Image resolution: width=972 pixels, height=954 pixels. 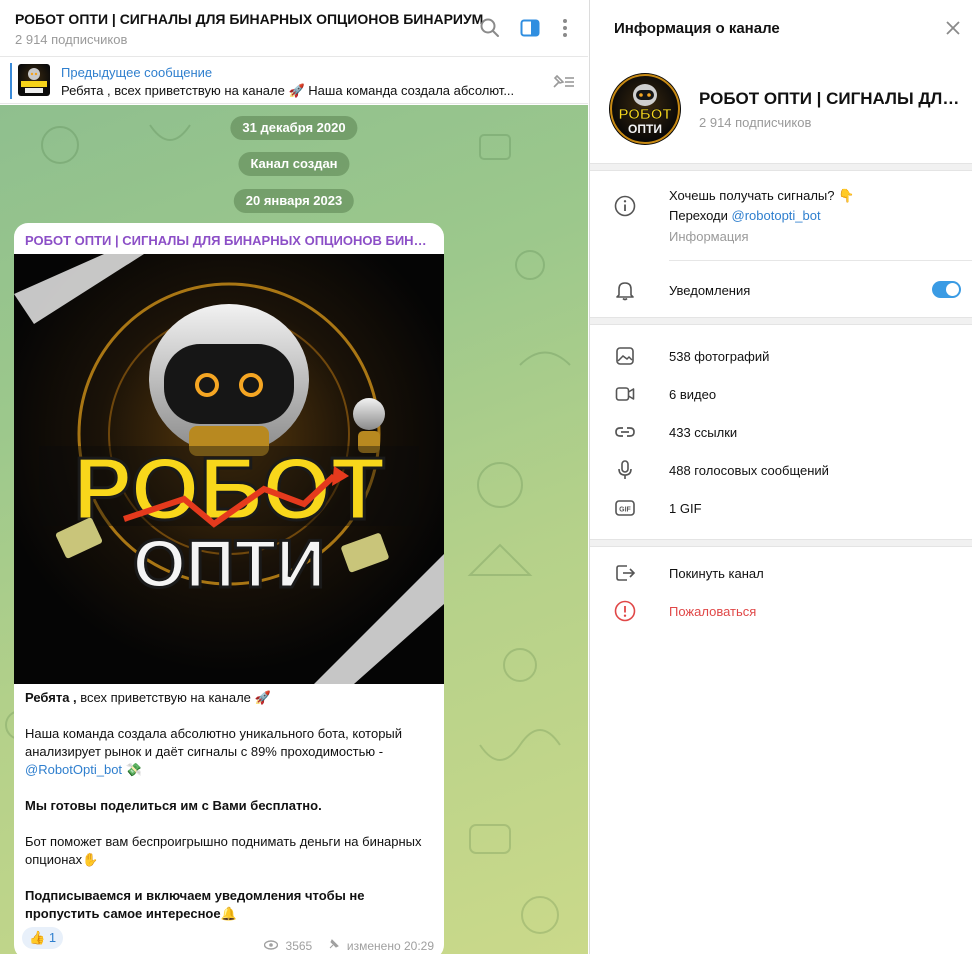 What do you see at coordinates (271, 945) in the screenshot?
I see `eye-icon` at bounding box center [271, 945].